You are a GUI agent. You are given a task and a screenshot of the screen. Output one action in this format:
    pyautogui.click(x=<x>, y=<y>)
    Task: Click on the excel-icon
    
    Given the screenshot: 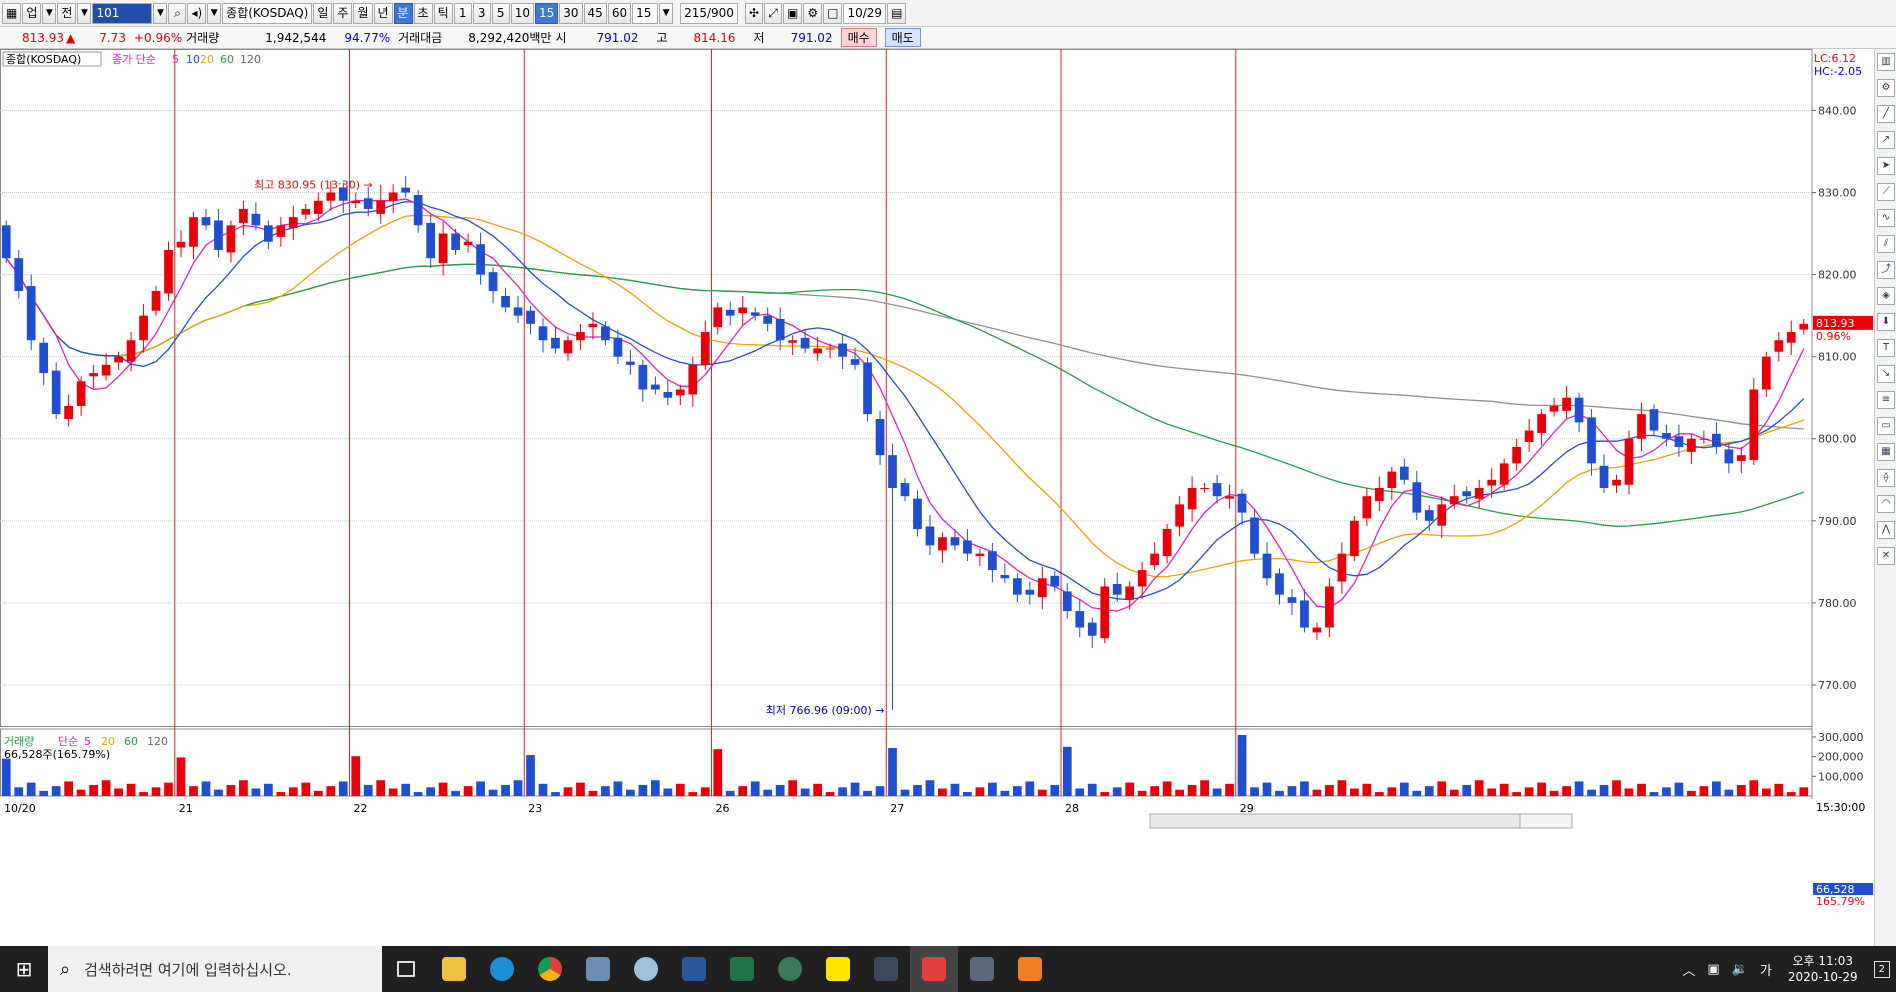 What is the action you would take?
    pyautogui.click(x=742, y=969)
    